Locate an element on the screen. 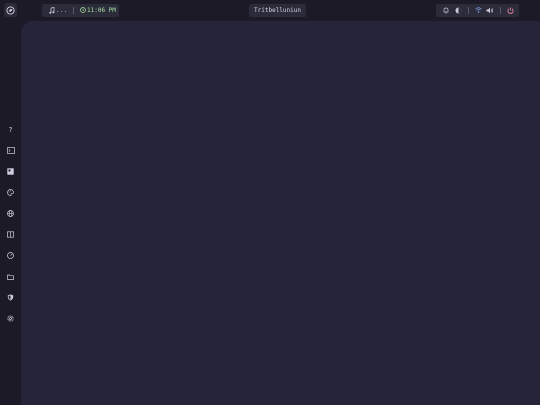 This screenshot has height=405, width=540. sidebar-item-terminal is located at coordinates (10, 150).